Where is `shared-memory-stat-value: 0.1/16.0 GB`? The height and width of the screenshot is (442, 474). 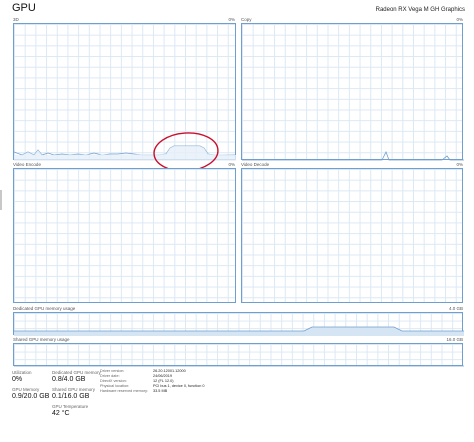 shared-memory-stat-value: 0.1/16.0 GB is located at coordinates (71, 396).